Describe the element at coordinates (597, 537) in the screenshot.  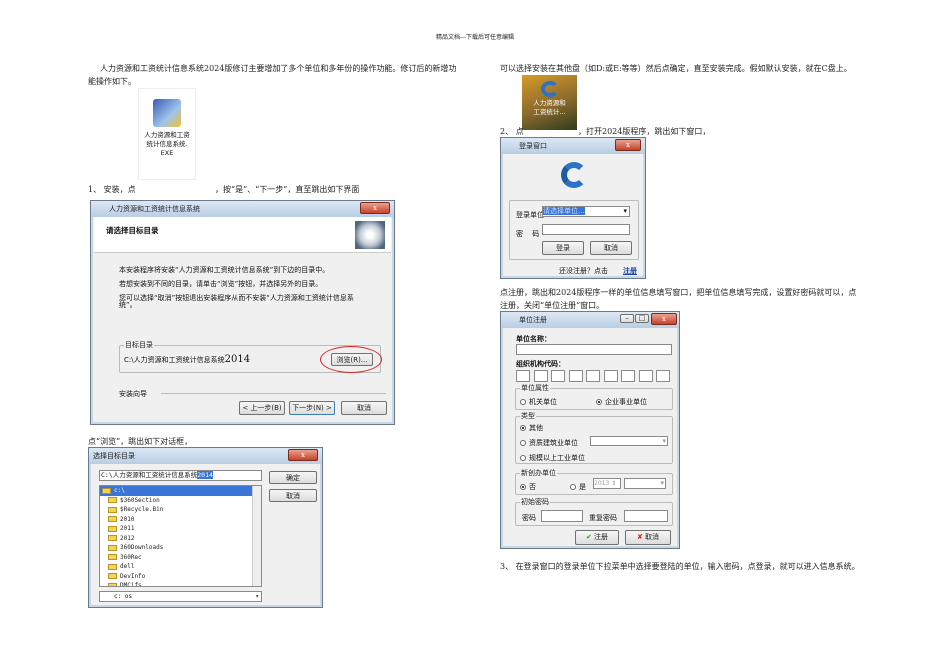
I see `register-button: ✔ 注册` at that location.